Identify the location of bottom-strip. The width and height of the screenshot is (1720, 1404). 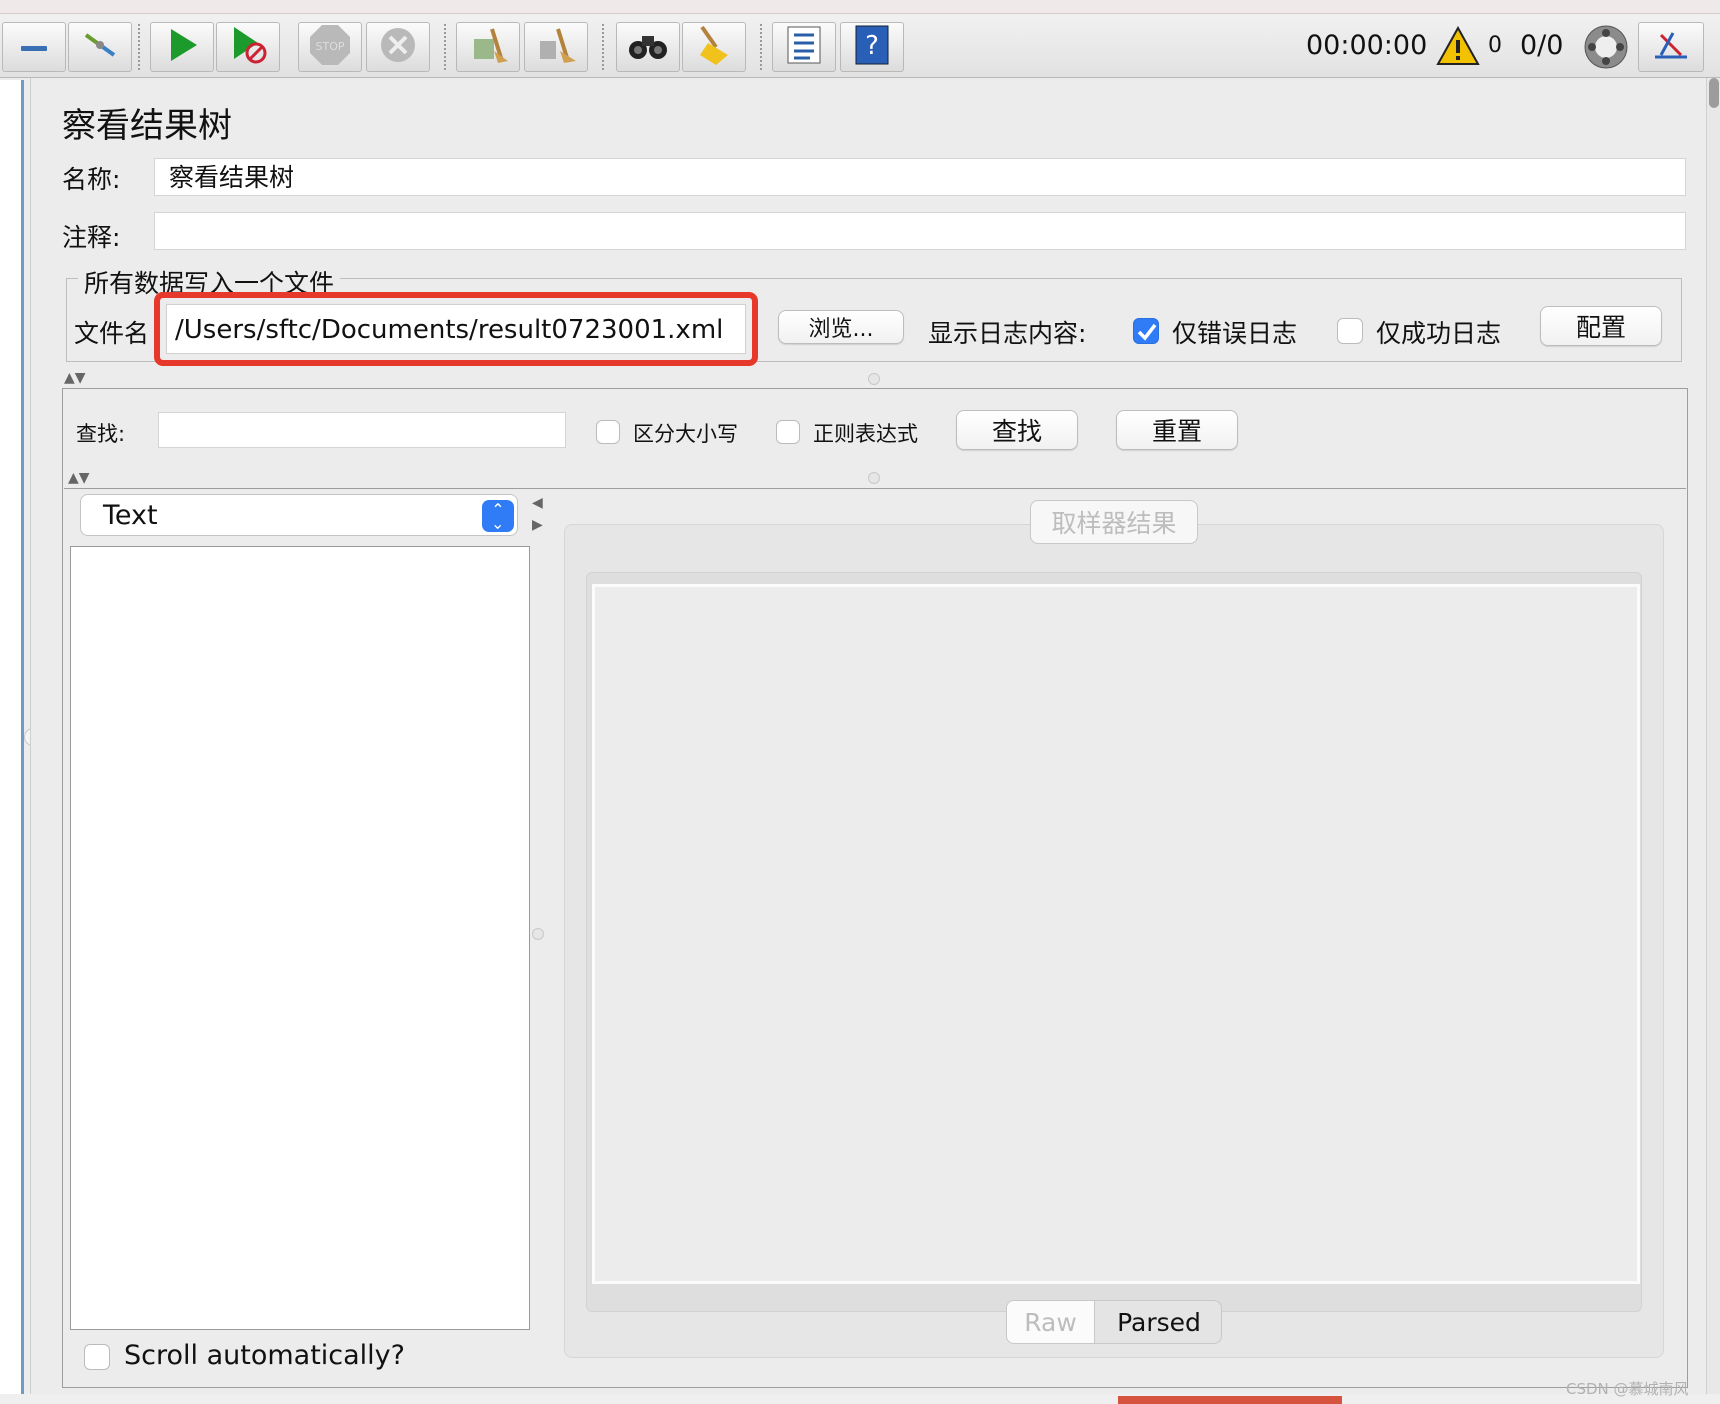
(860, 1399).